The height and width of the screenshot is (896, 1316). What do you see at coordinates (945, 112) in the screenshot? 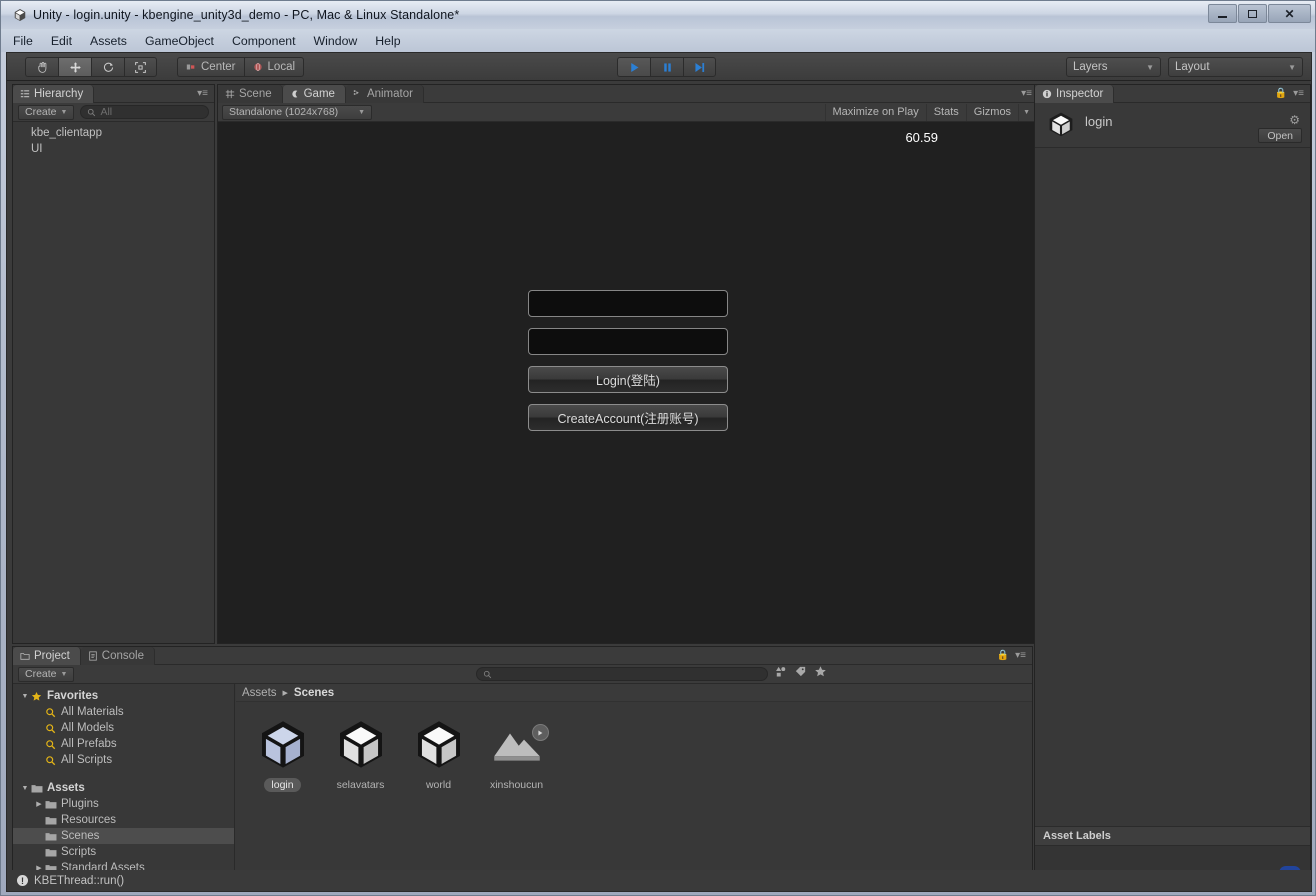
I see `stats-button: Stats` at bounding box center [945, 112].